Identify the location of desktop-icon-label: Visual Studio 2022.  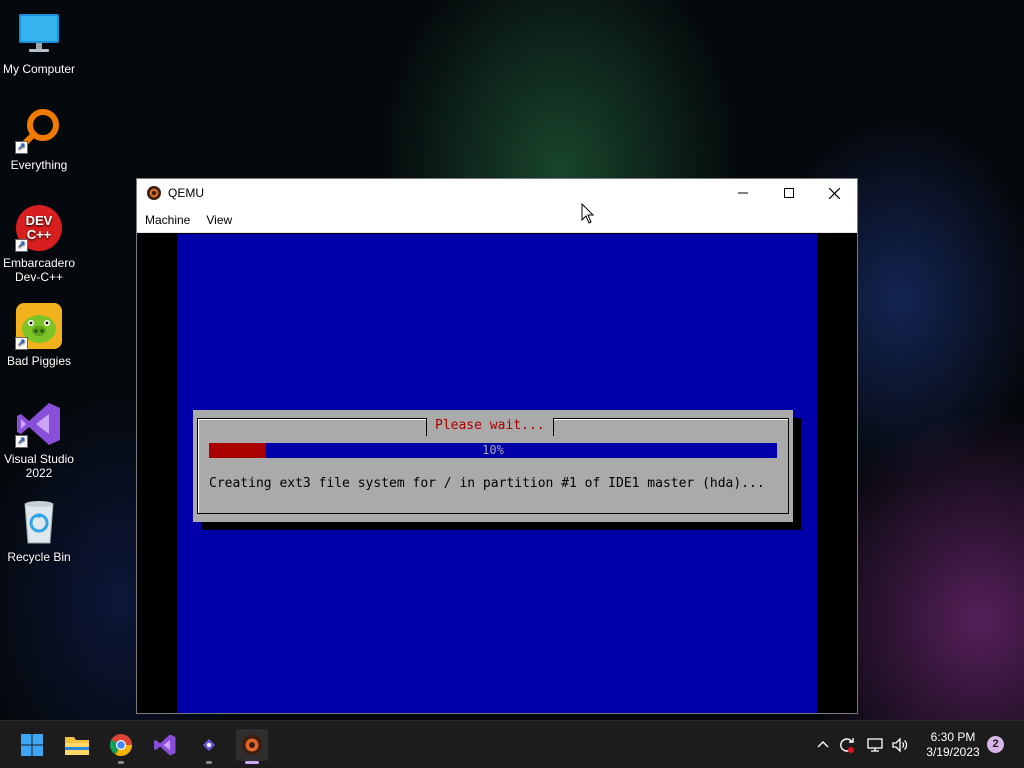
(39, 466).